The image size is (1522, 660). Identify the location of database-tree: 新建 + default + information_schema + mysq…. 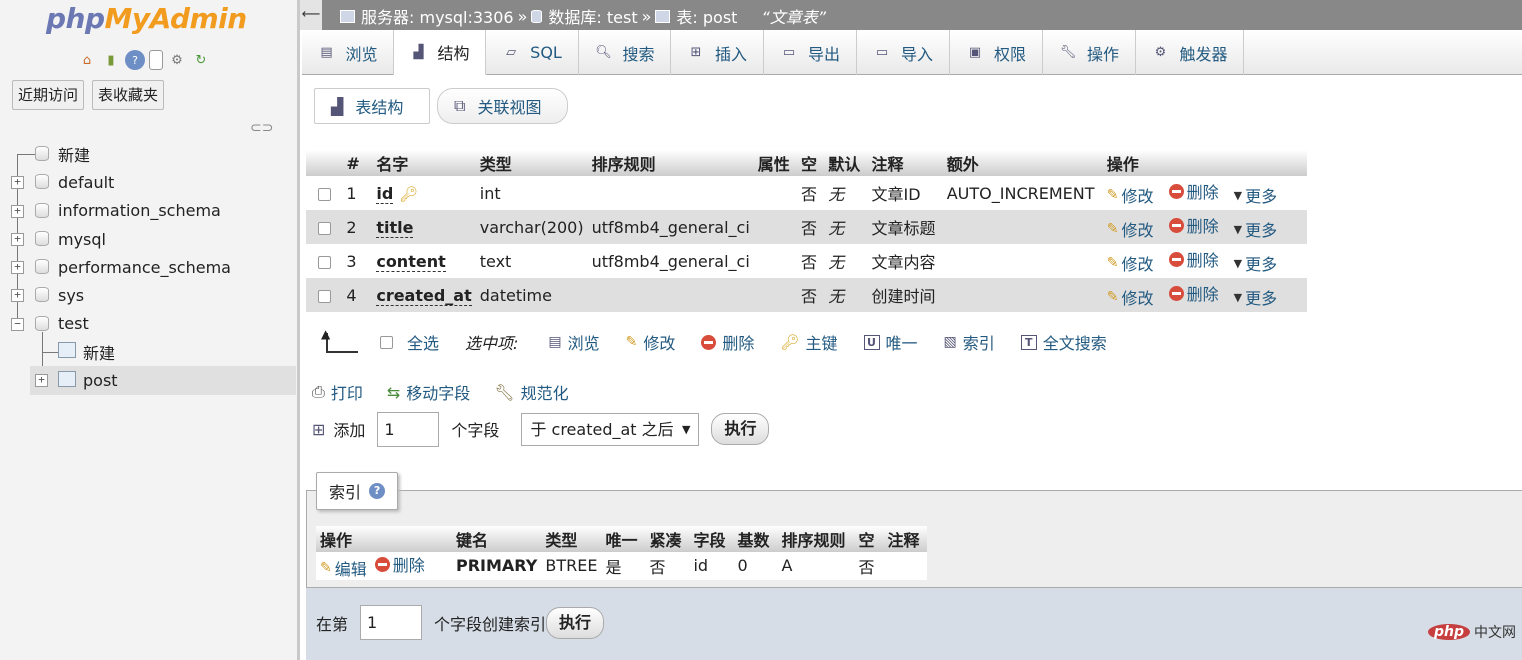
(148, 267).